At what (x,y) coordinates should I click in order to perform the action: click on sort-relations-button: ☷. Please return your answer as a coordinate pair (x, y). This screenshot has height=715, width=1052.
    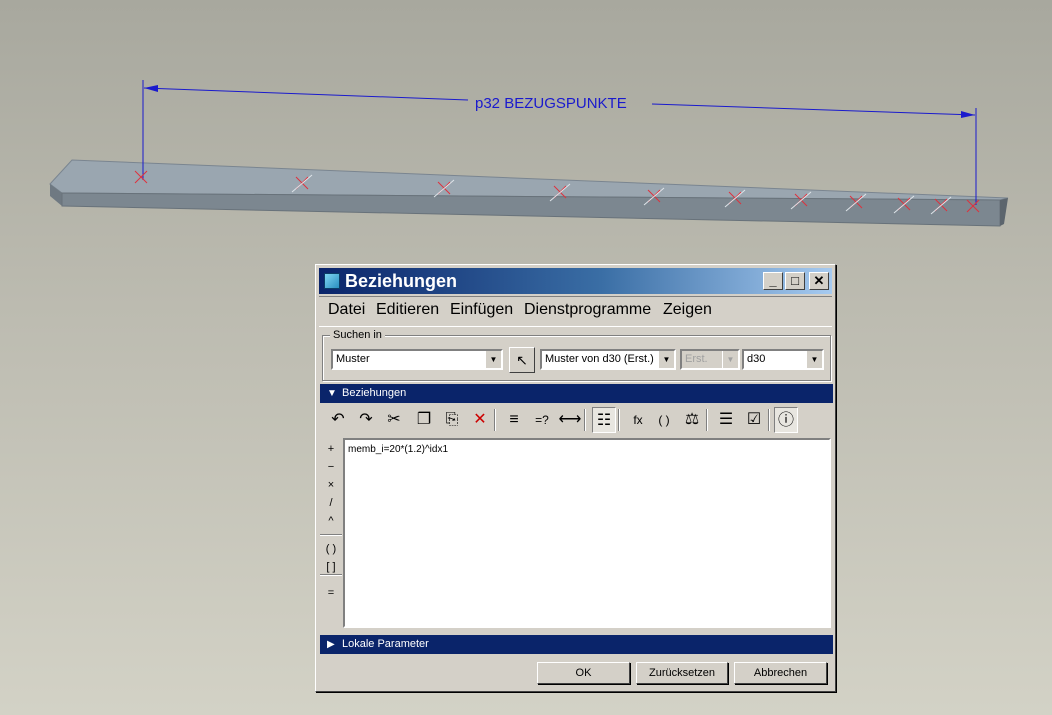
    Looking at the image, I should click on (604, 420).